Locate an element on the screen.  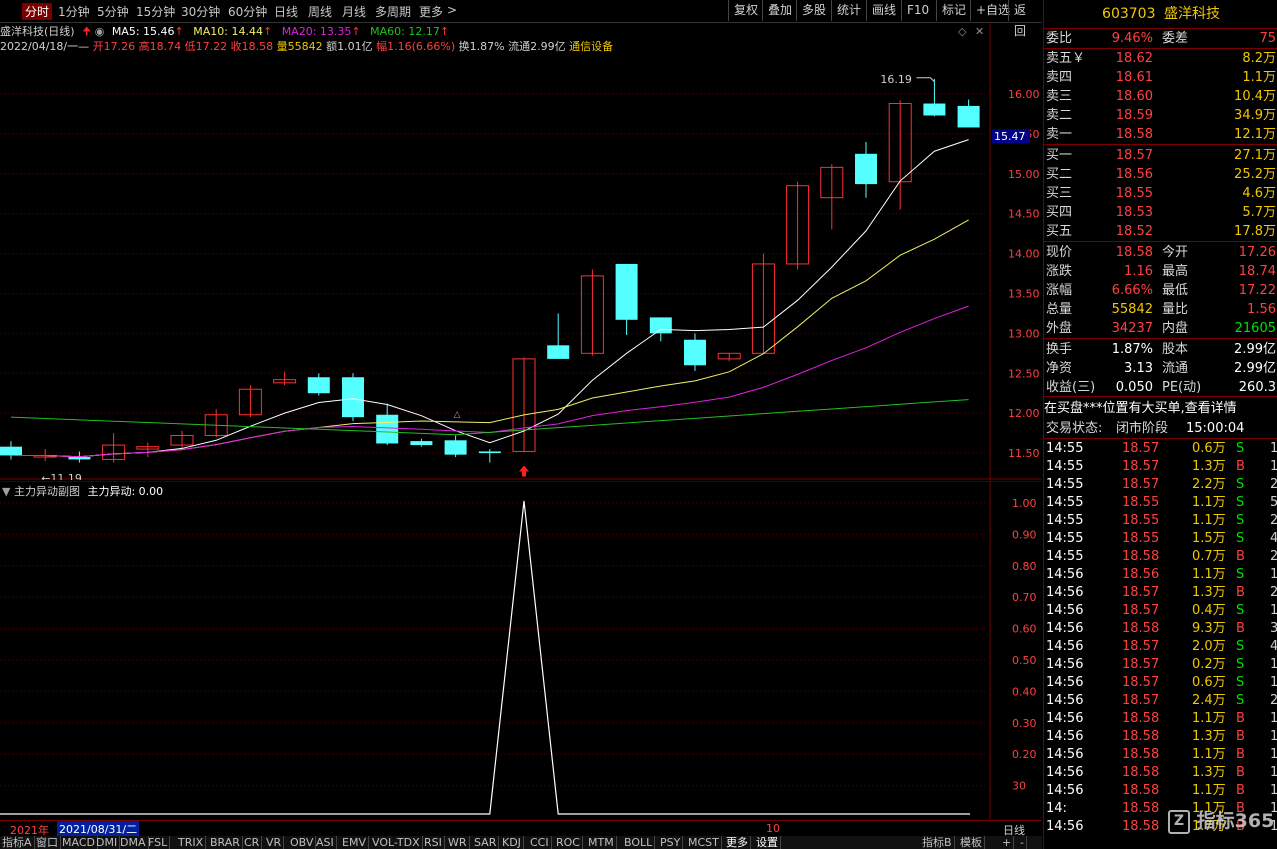
indicator-tab-7: BRAR is located at coordinates (225, 842).